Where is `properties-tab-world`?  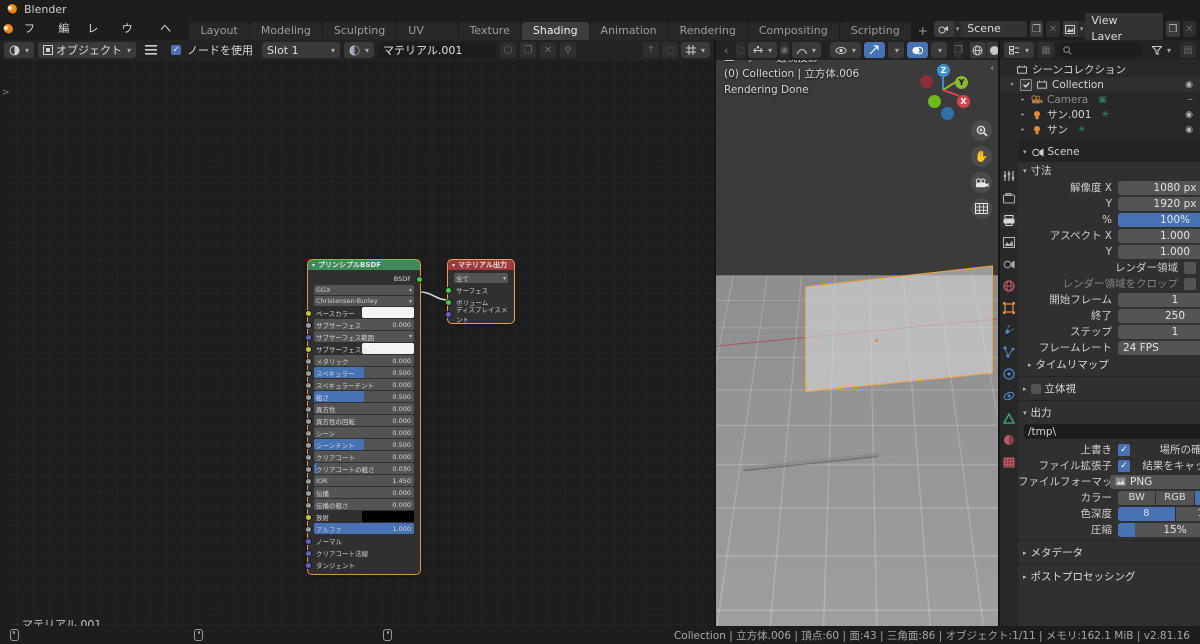 properties-tab-world is located at coordinates (1009, 286).